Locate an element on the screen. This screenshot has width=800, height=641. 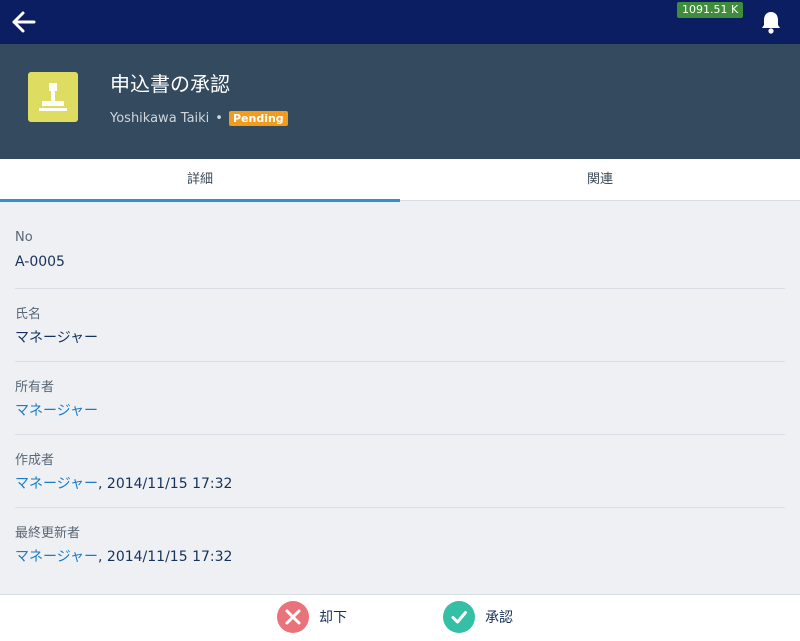
reject-label: 却下 is located at coordinates (333, 618).